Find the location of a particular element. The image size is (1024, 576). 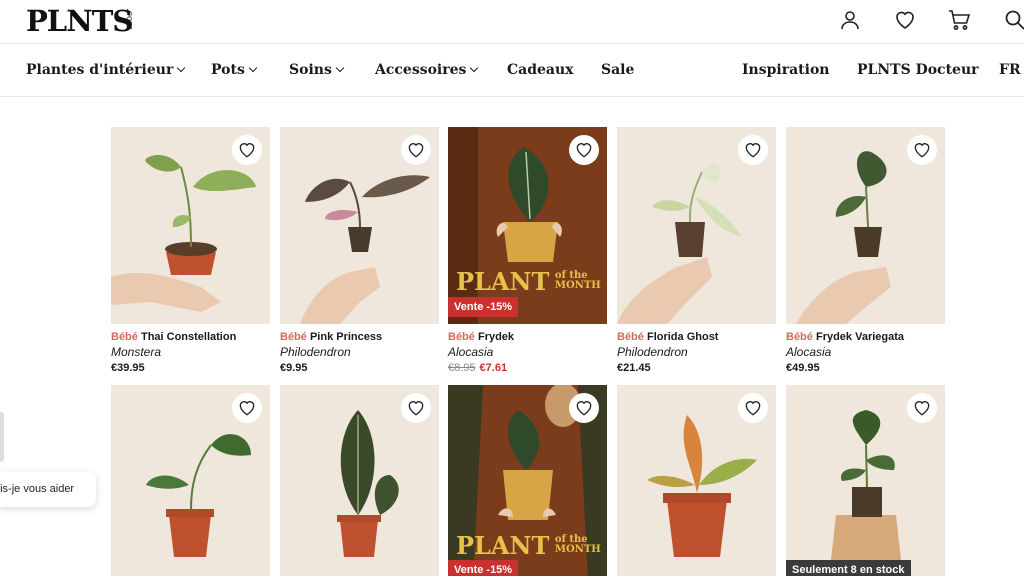

user-icon is located at coordinates (850, 20).